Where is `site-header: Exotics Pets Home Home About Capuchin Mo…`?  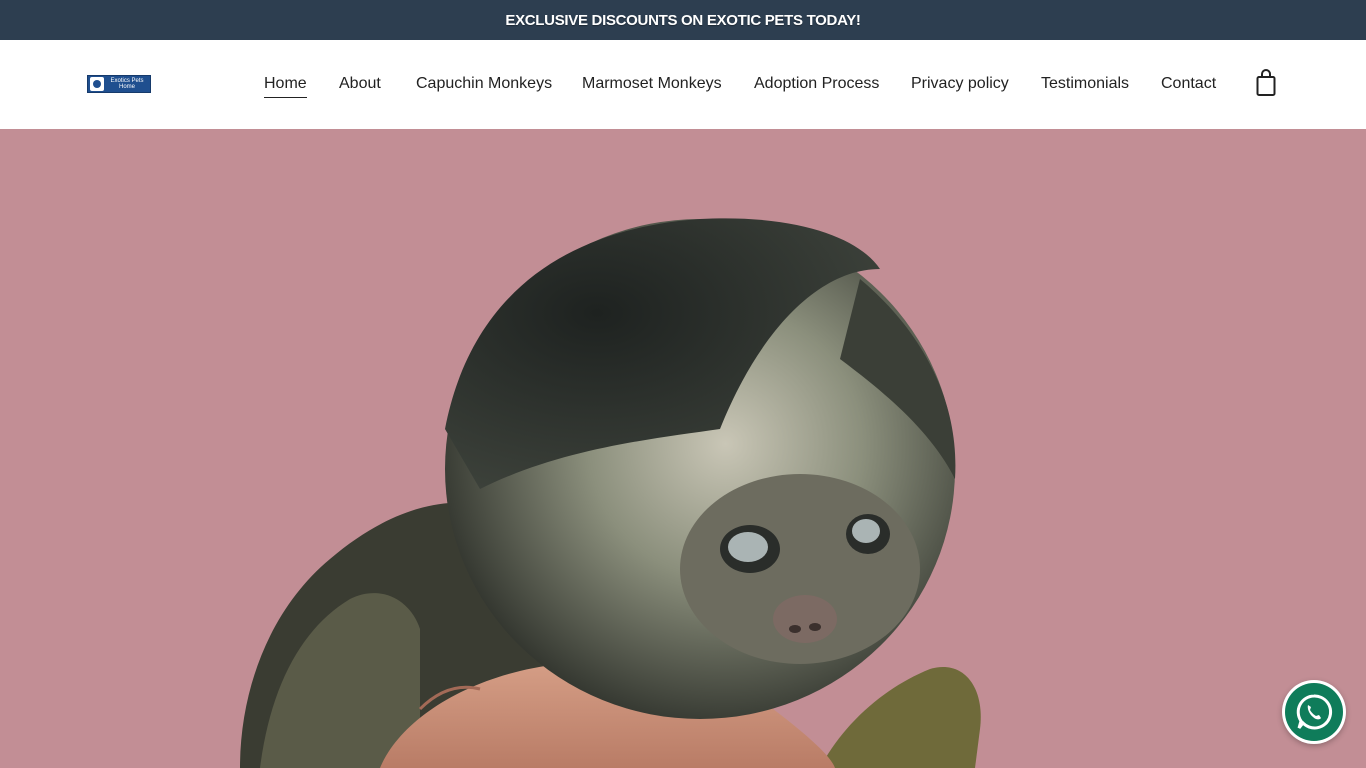 site-header: Exotics Pets Home Home About Capuchin Mo… is located at coordinates (683, 84).